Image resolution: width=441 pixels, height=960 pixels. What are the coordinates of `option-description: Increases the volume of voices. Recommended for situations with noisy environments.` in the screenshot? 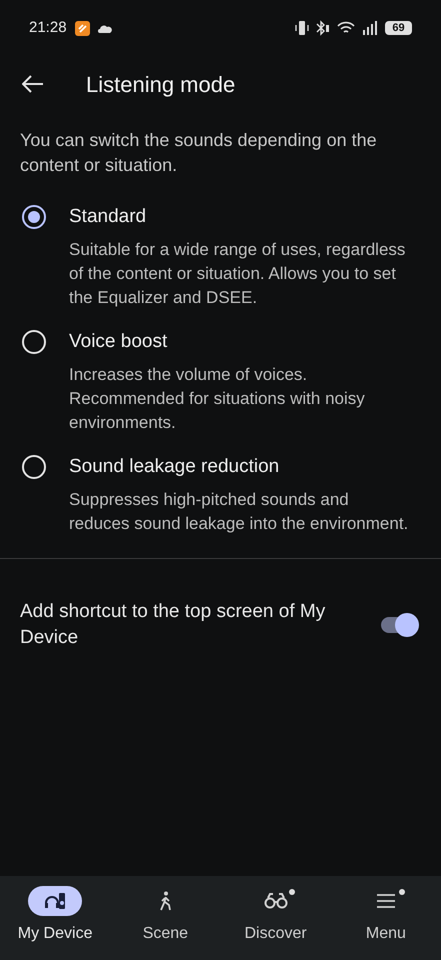 It's located at (217, 399).